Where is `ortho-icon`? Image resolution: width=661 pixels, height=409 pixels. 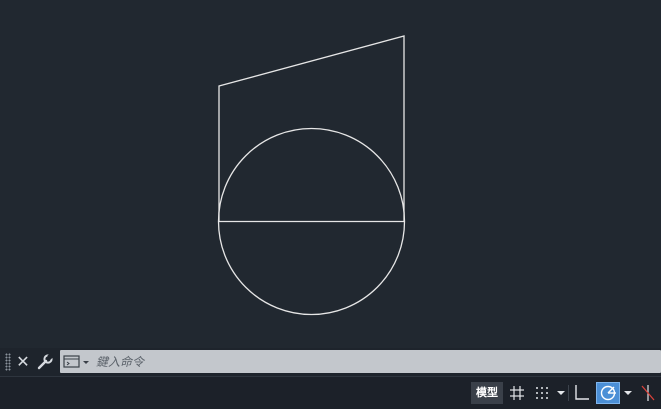 ortho-icon is located at coordinates (582, 393).